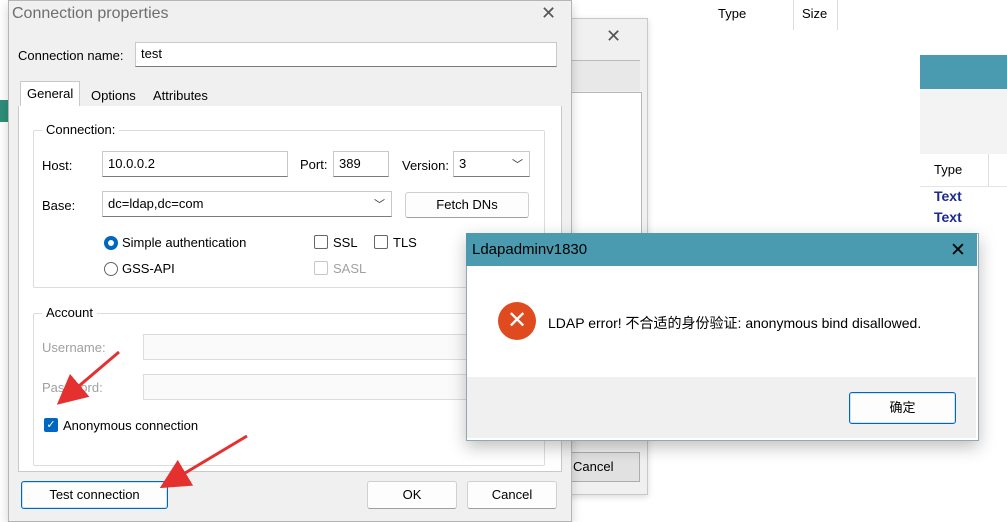 The width and height of the screenshot is (1007, 522). Describe the element at coordinates (113, 96) in the screenshot. I see `tab-options: Options` at that location.